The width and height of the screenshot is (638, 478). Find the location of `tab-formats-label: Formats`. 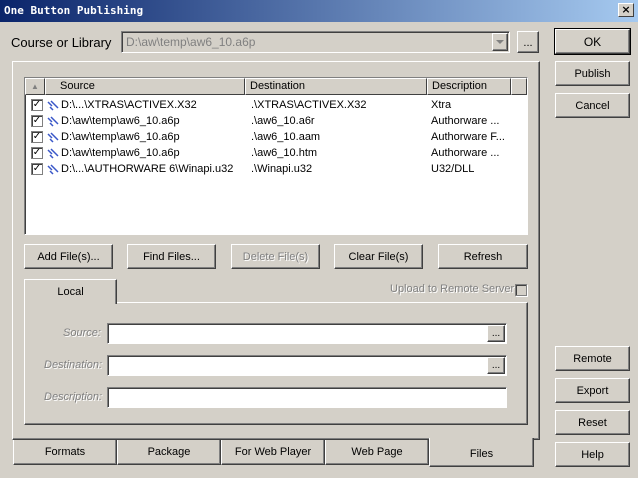

tab-formats-label: Formats is located at coordinates (65, 452).